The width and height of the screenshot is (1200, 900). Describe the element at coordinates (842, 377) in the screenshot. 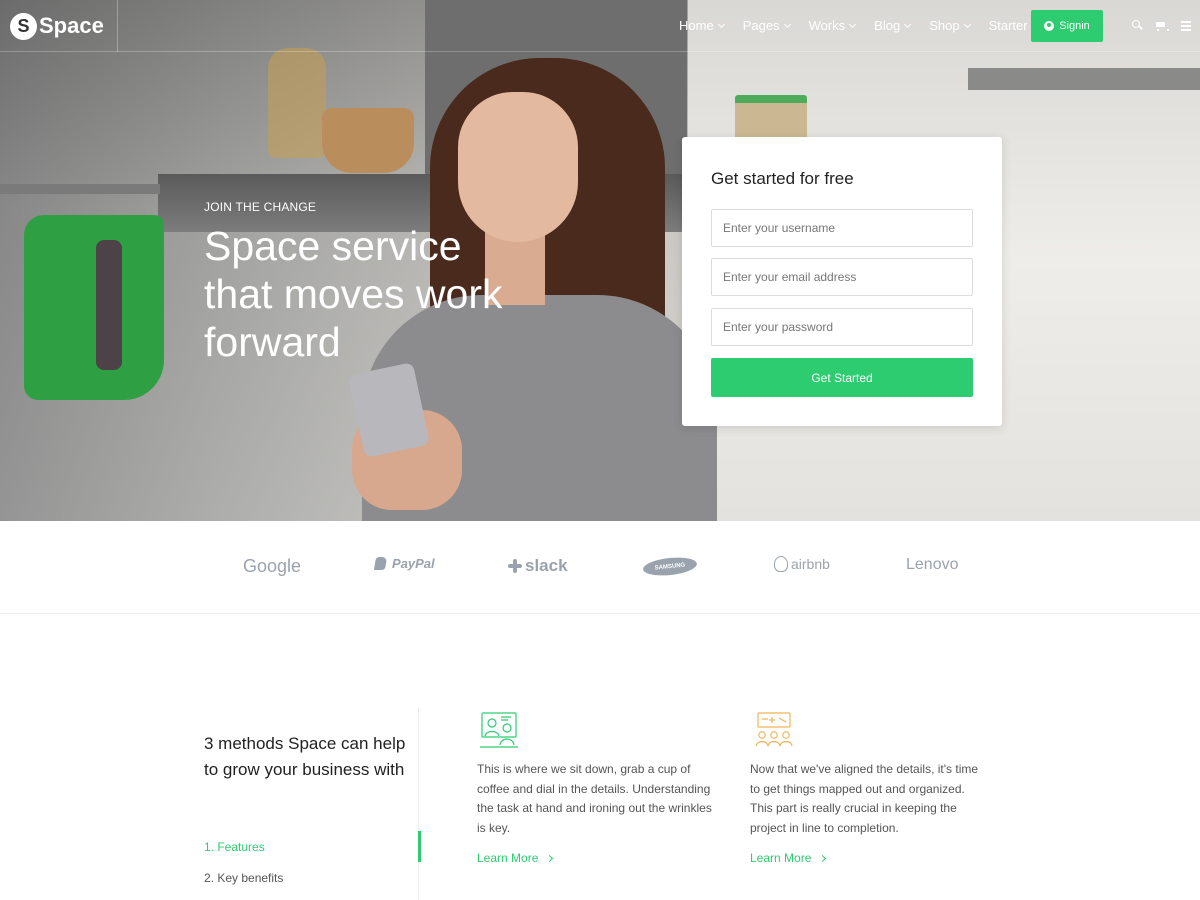

I see `get-started-button: Get Started` at that location.